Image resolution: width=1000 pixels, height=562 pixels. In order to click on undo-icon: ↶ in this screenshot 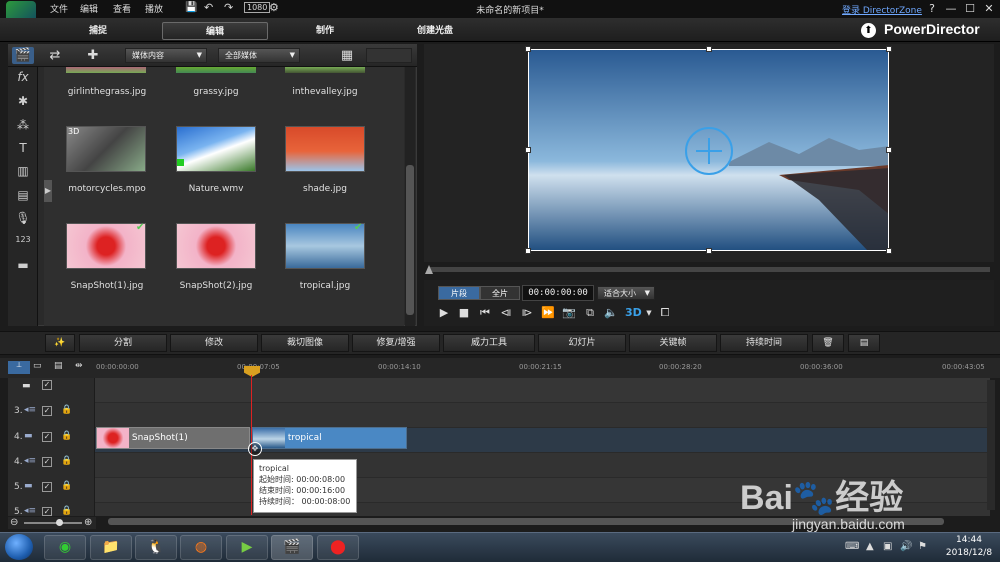, I will do `click(208, 7)`.